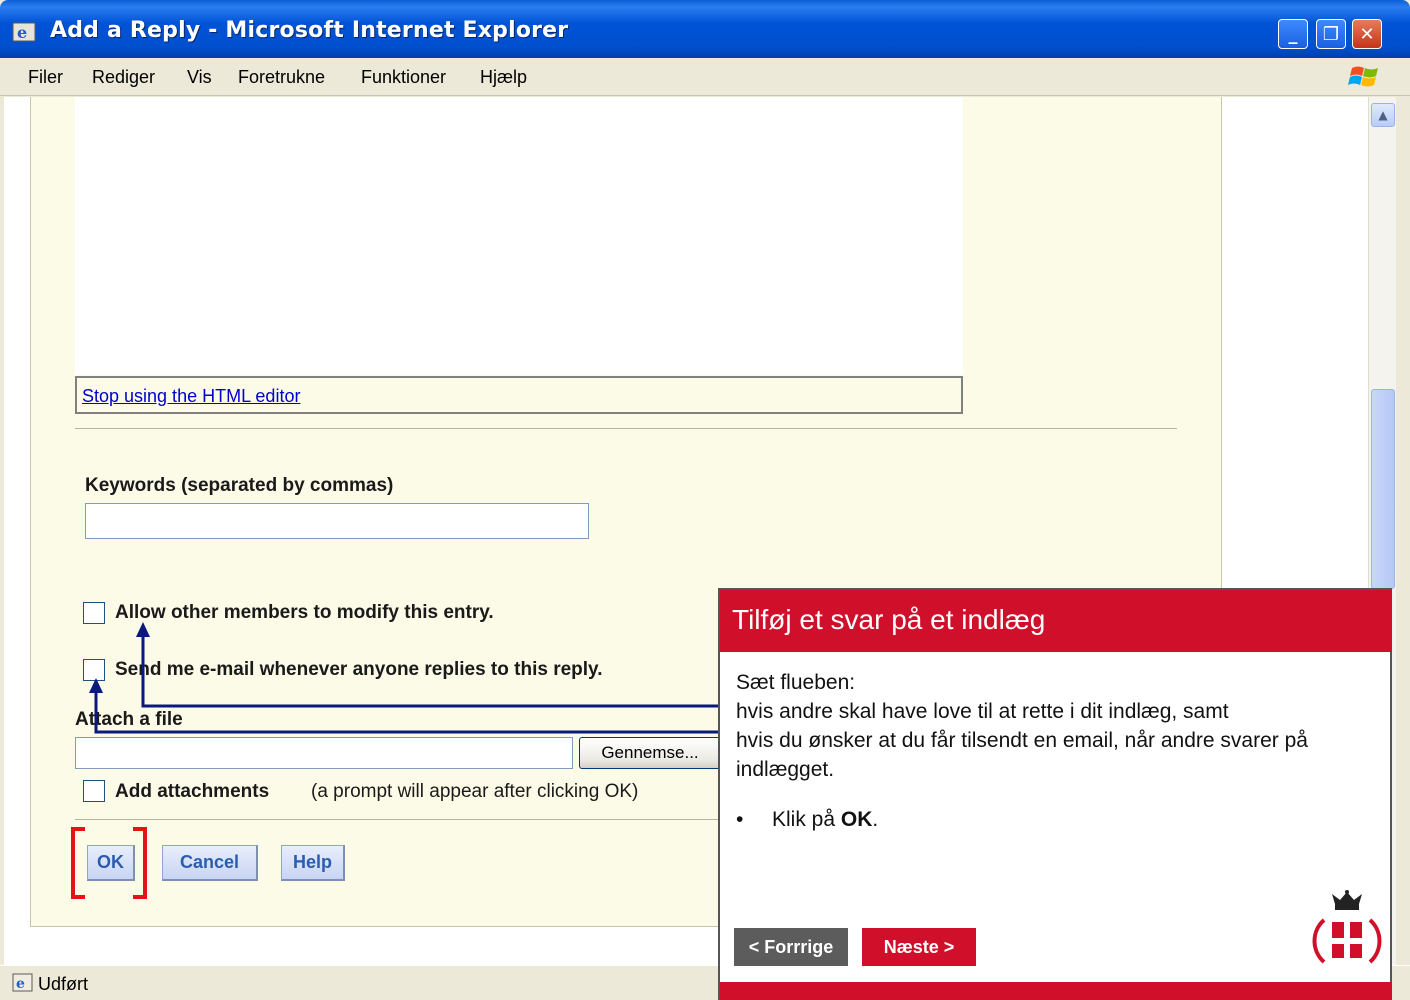  I want to click on callout-bullet: • Klik på OK., so click(807, 820).